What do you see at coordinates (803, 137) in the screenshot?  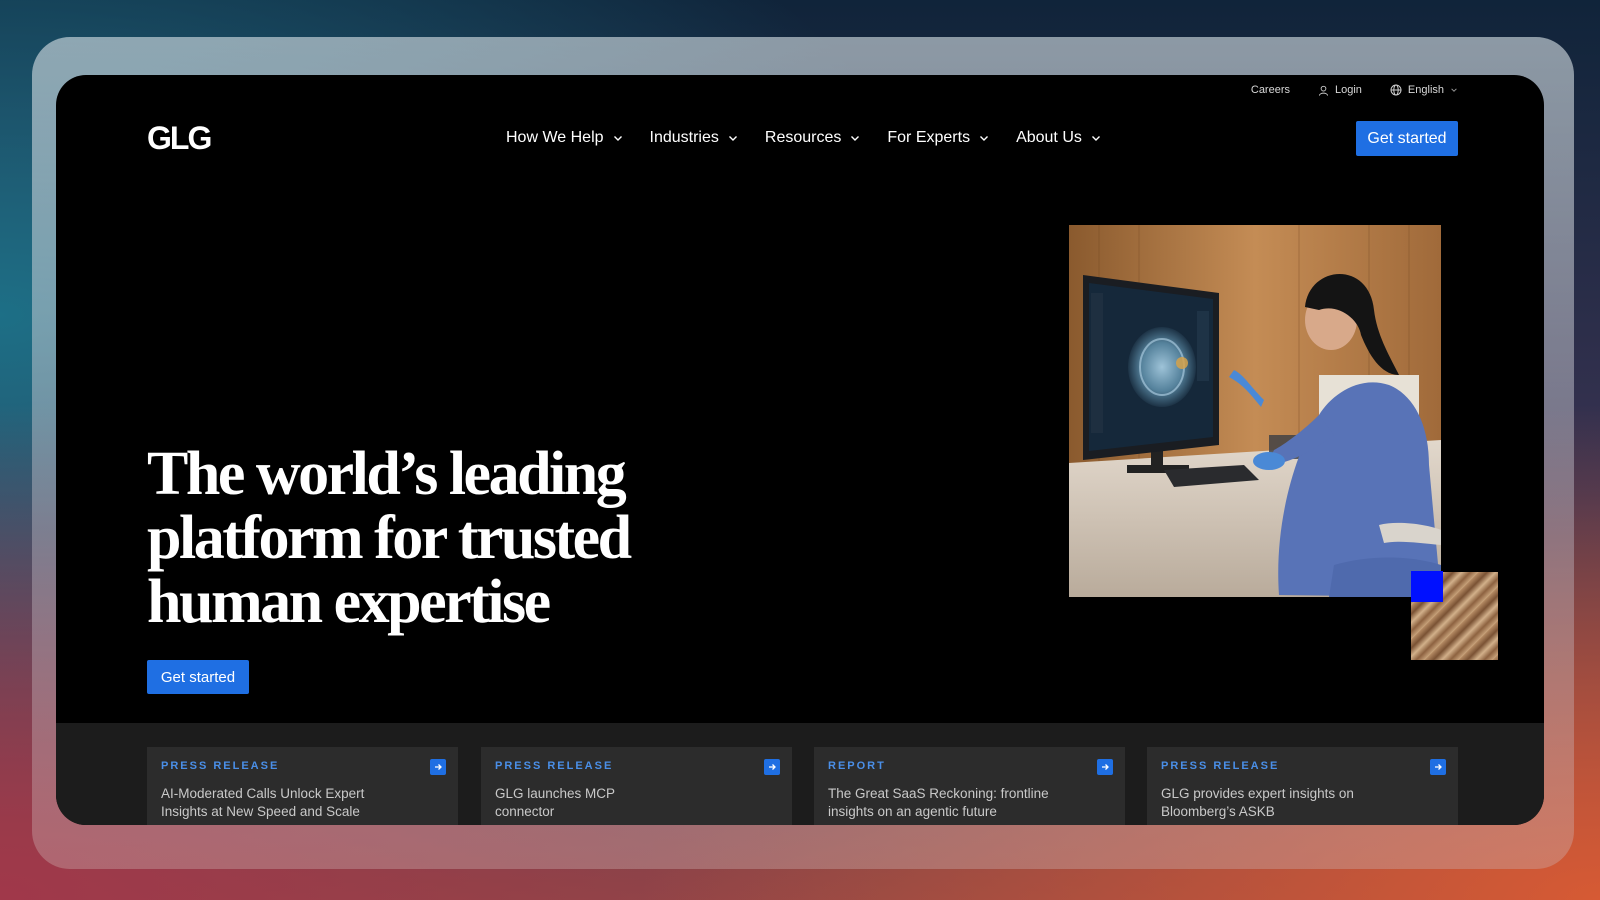 I see `nav-label: Resources` at bounding box center [803, 137].